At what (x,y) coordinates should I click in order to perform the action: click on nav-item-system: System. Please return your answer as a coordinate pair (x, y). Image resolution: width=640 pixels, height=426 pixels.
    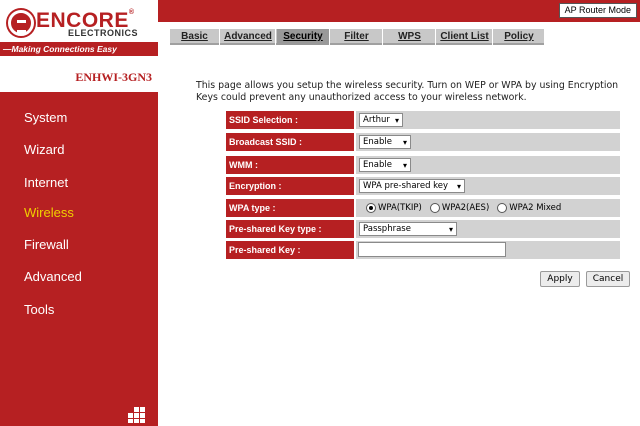
    Looking at the image, I should click on (45, 117).